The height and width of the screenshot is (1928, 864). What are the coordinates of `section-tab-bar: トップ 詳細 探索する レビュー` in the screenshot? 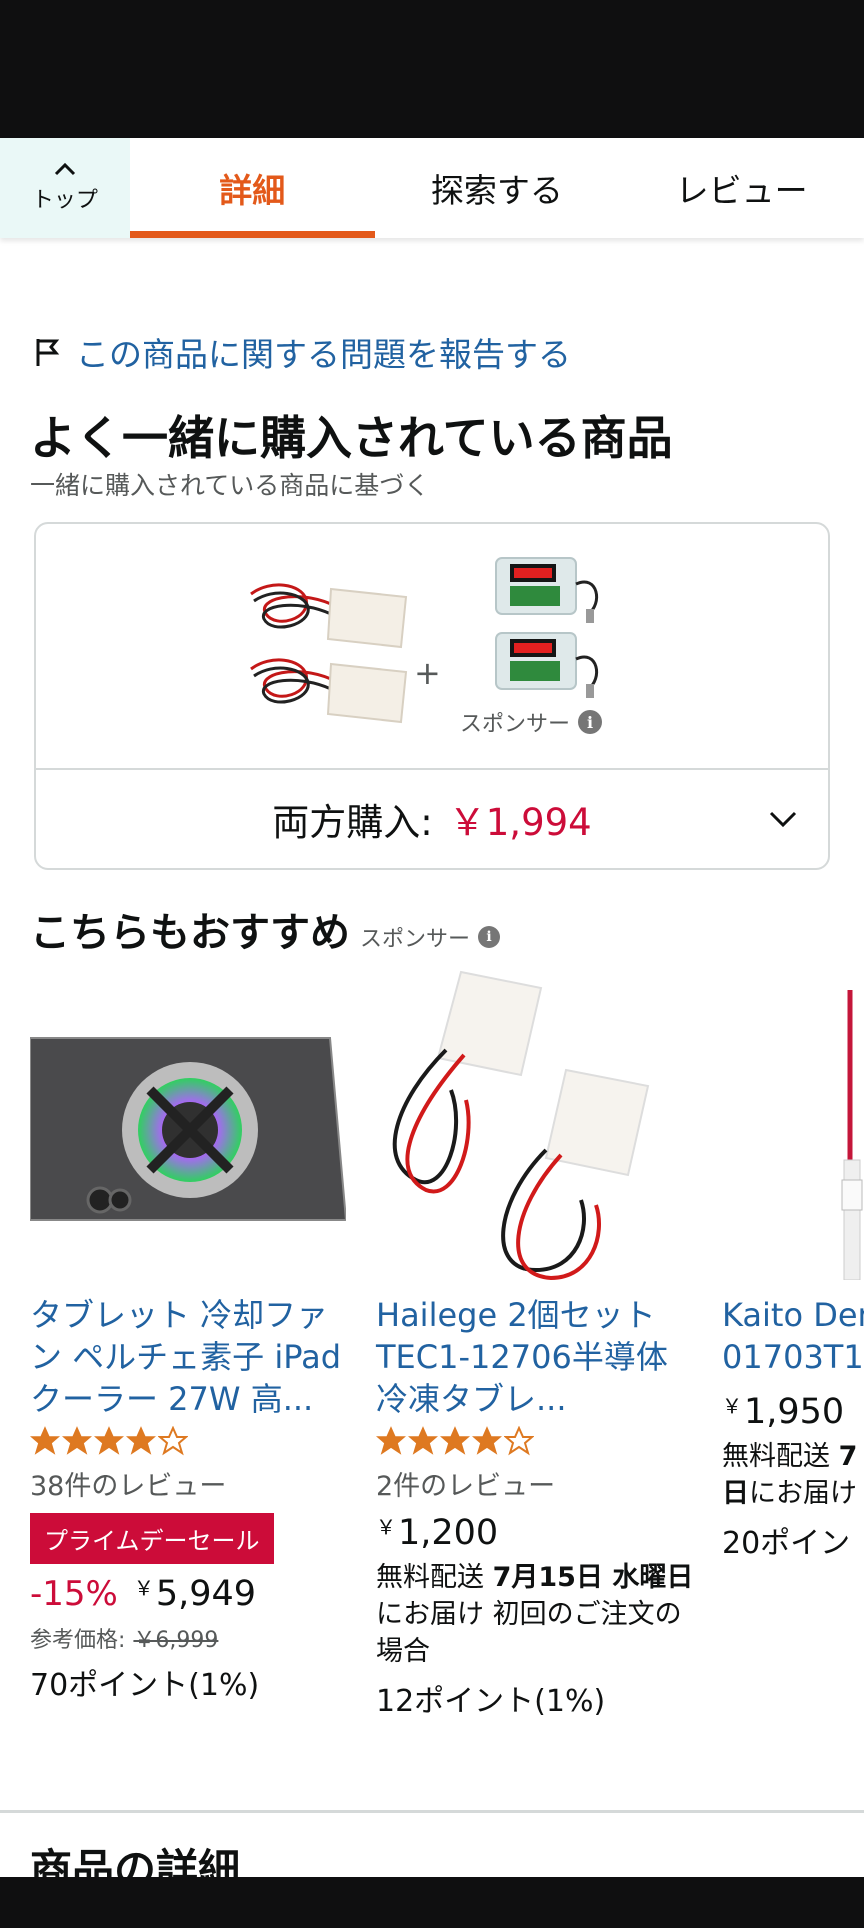 It's located at (432, 188).